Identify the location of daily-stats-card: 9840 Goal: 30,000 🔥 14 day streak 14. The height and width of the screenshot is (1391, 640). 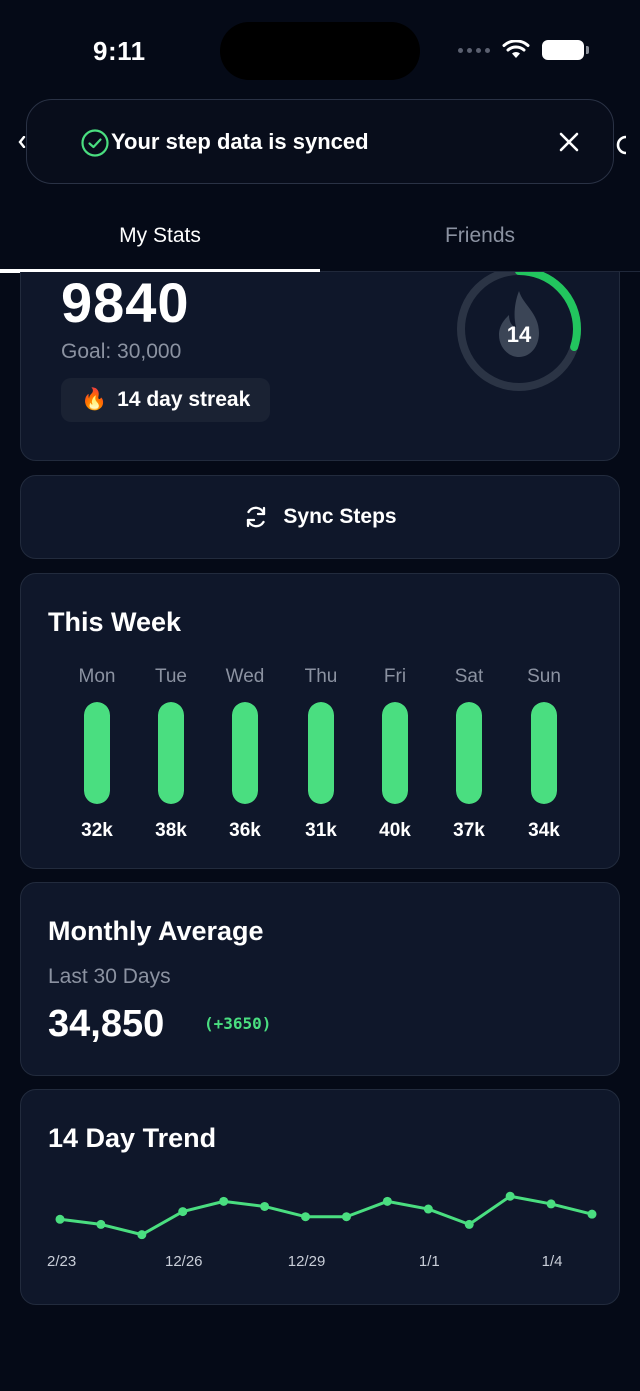
(320, 366).